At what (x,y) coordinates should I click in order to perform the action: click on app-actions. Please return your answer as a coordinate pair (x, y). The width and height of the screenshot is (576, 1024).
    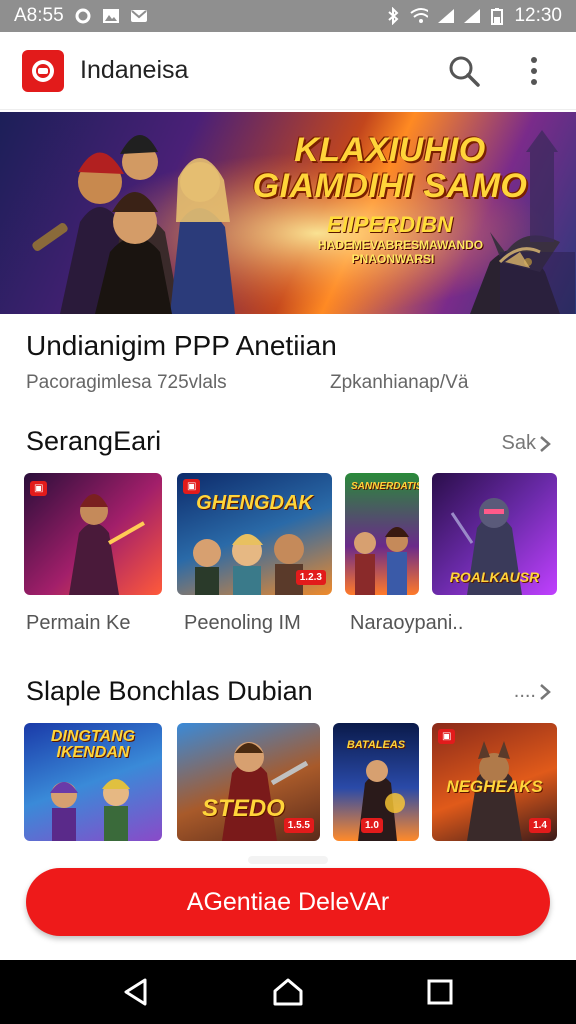
    Looking at the image, I should click on (499, 71).